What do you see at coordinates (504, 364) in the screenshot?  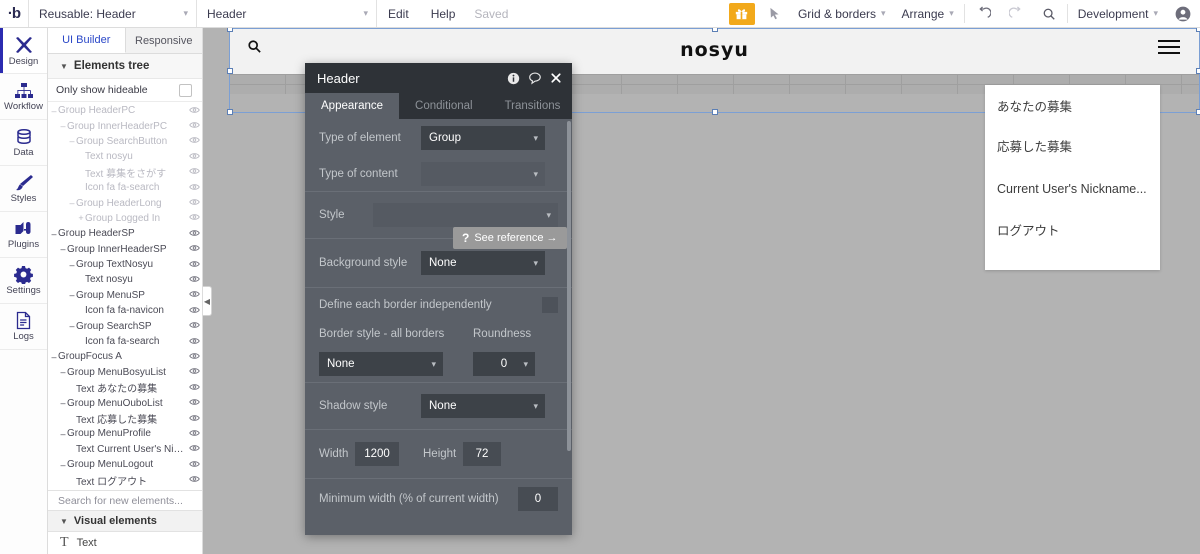 I see `roundness-select: 0 ▾` at bounding box center [504, 364].